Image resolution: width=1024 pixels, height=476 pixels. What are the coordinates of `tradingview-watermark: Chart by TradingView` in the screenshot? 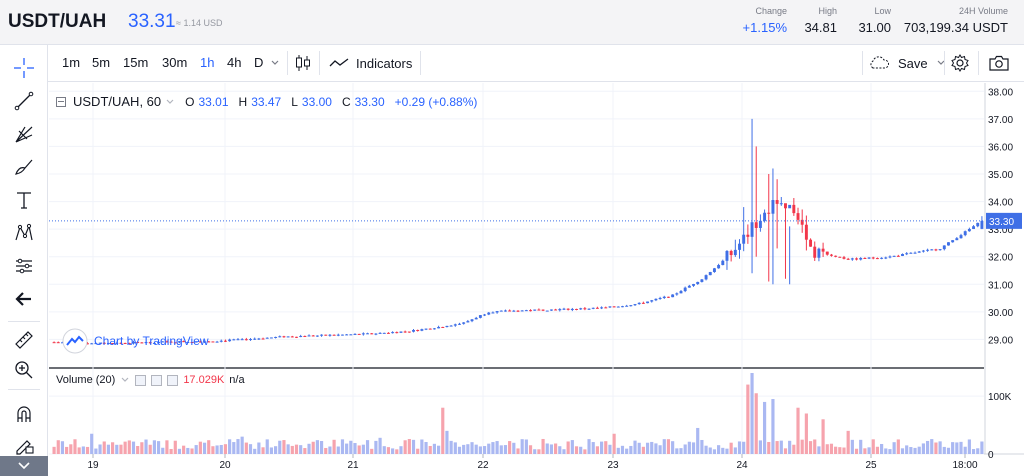 It's located at (135, 341).